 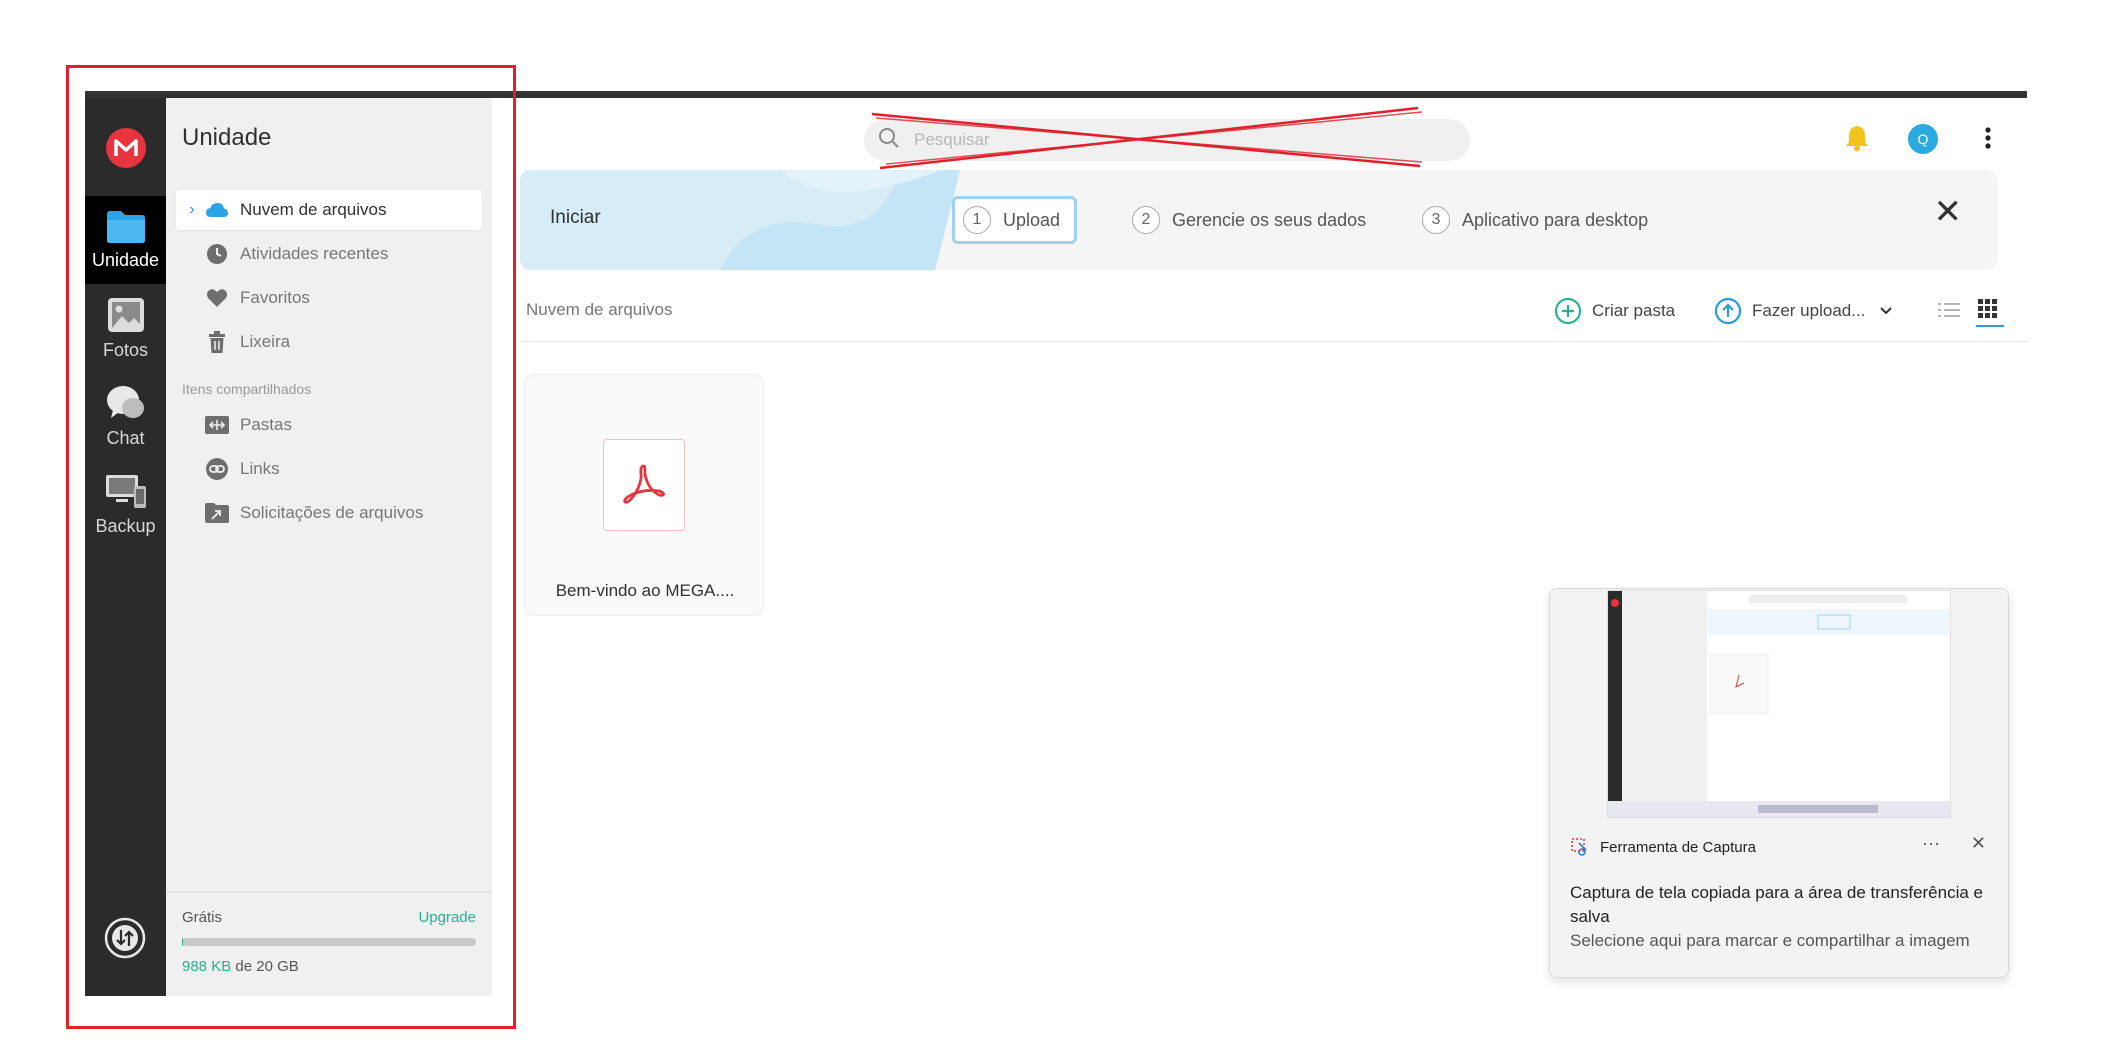 I want to click on step-label: Upload, so click(x=1032, y=219).